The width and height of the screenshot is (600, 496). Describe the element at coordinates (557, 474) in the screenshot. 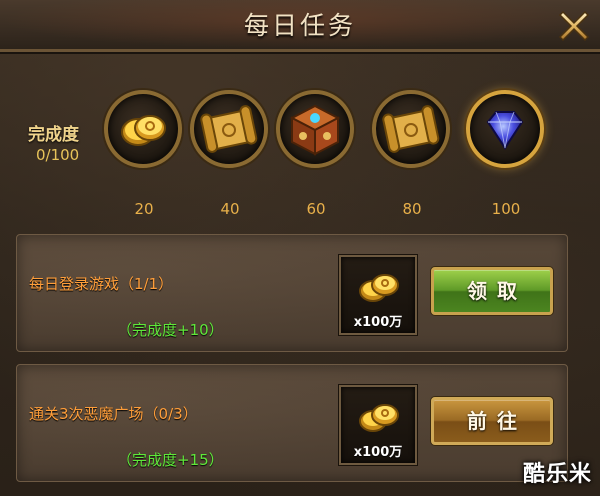

I see `watermark: 酷乐米` at that location.